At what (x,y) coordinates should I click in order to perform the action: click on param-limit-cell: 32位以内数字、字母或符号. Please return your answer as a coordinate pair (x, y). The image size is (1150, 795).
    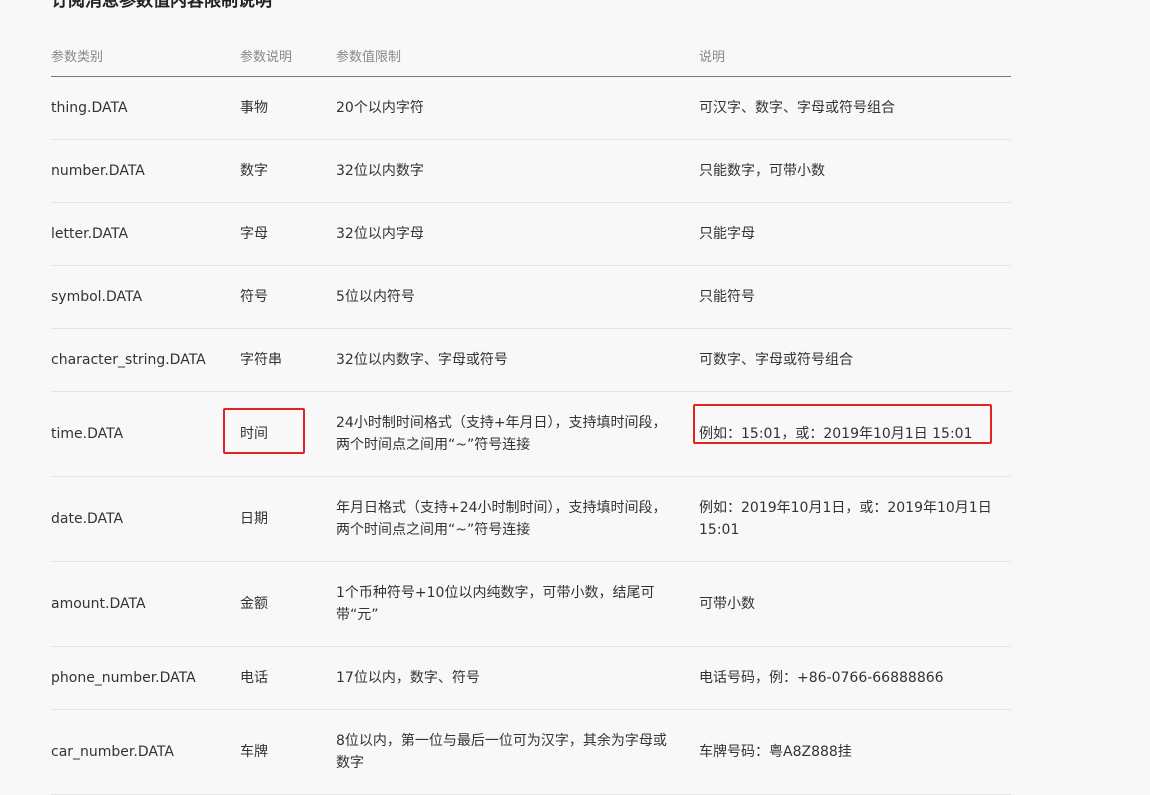
    Looking at the image, I should click on (517, 360).